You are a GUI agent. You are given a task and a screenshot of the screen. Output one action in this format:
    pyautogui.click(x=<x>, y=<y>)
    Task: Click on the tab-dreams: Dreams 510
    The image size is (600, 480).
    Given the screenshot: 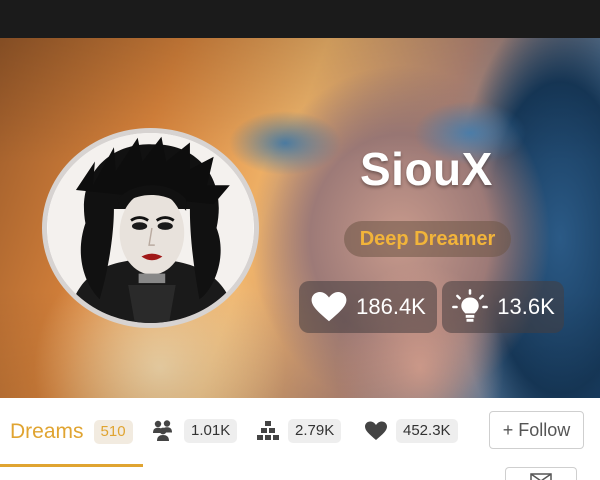 What is the action you would take?
    pyautogui.click(x=71, y=432)
    